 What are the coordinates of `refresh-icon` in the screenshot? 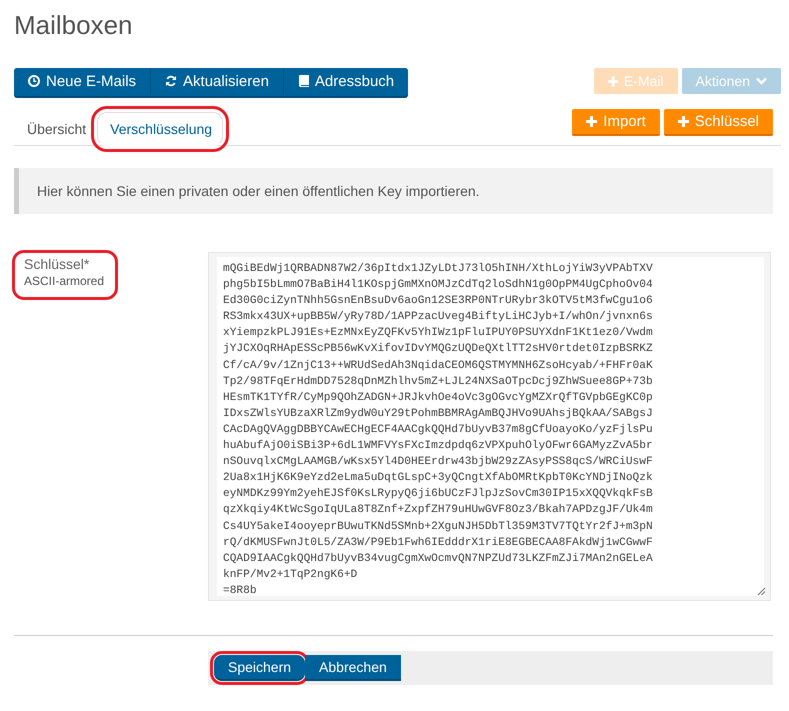 It's located at (171, 81).